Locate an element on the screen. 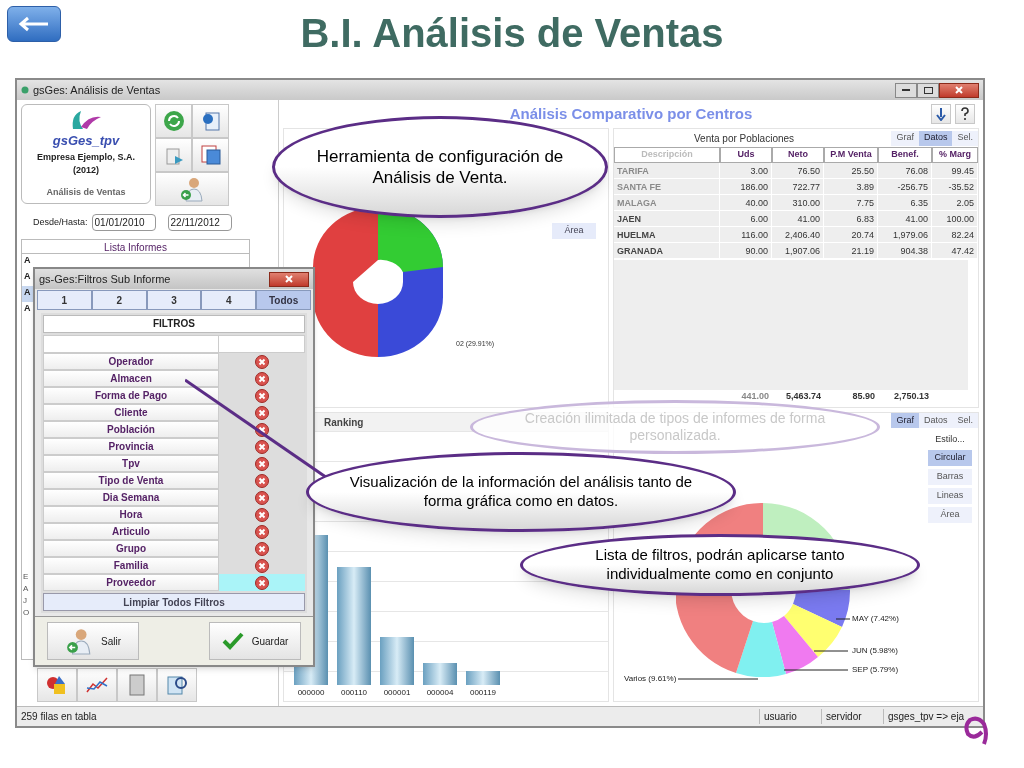 This screenshot has height=768, width=1024. refresh-icon is located at coordinates (173, 121).